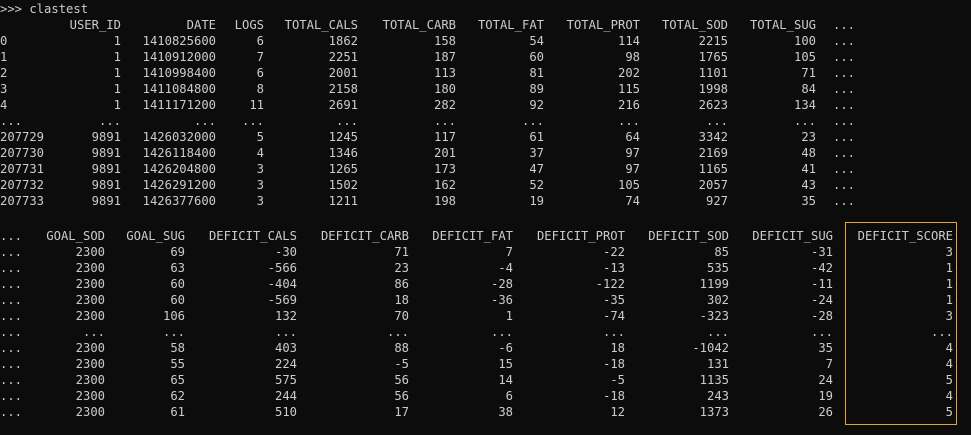 This screenshot has height=435, width=971. I want to click on table-cell: 9891, so click(106, 153).